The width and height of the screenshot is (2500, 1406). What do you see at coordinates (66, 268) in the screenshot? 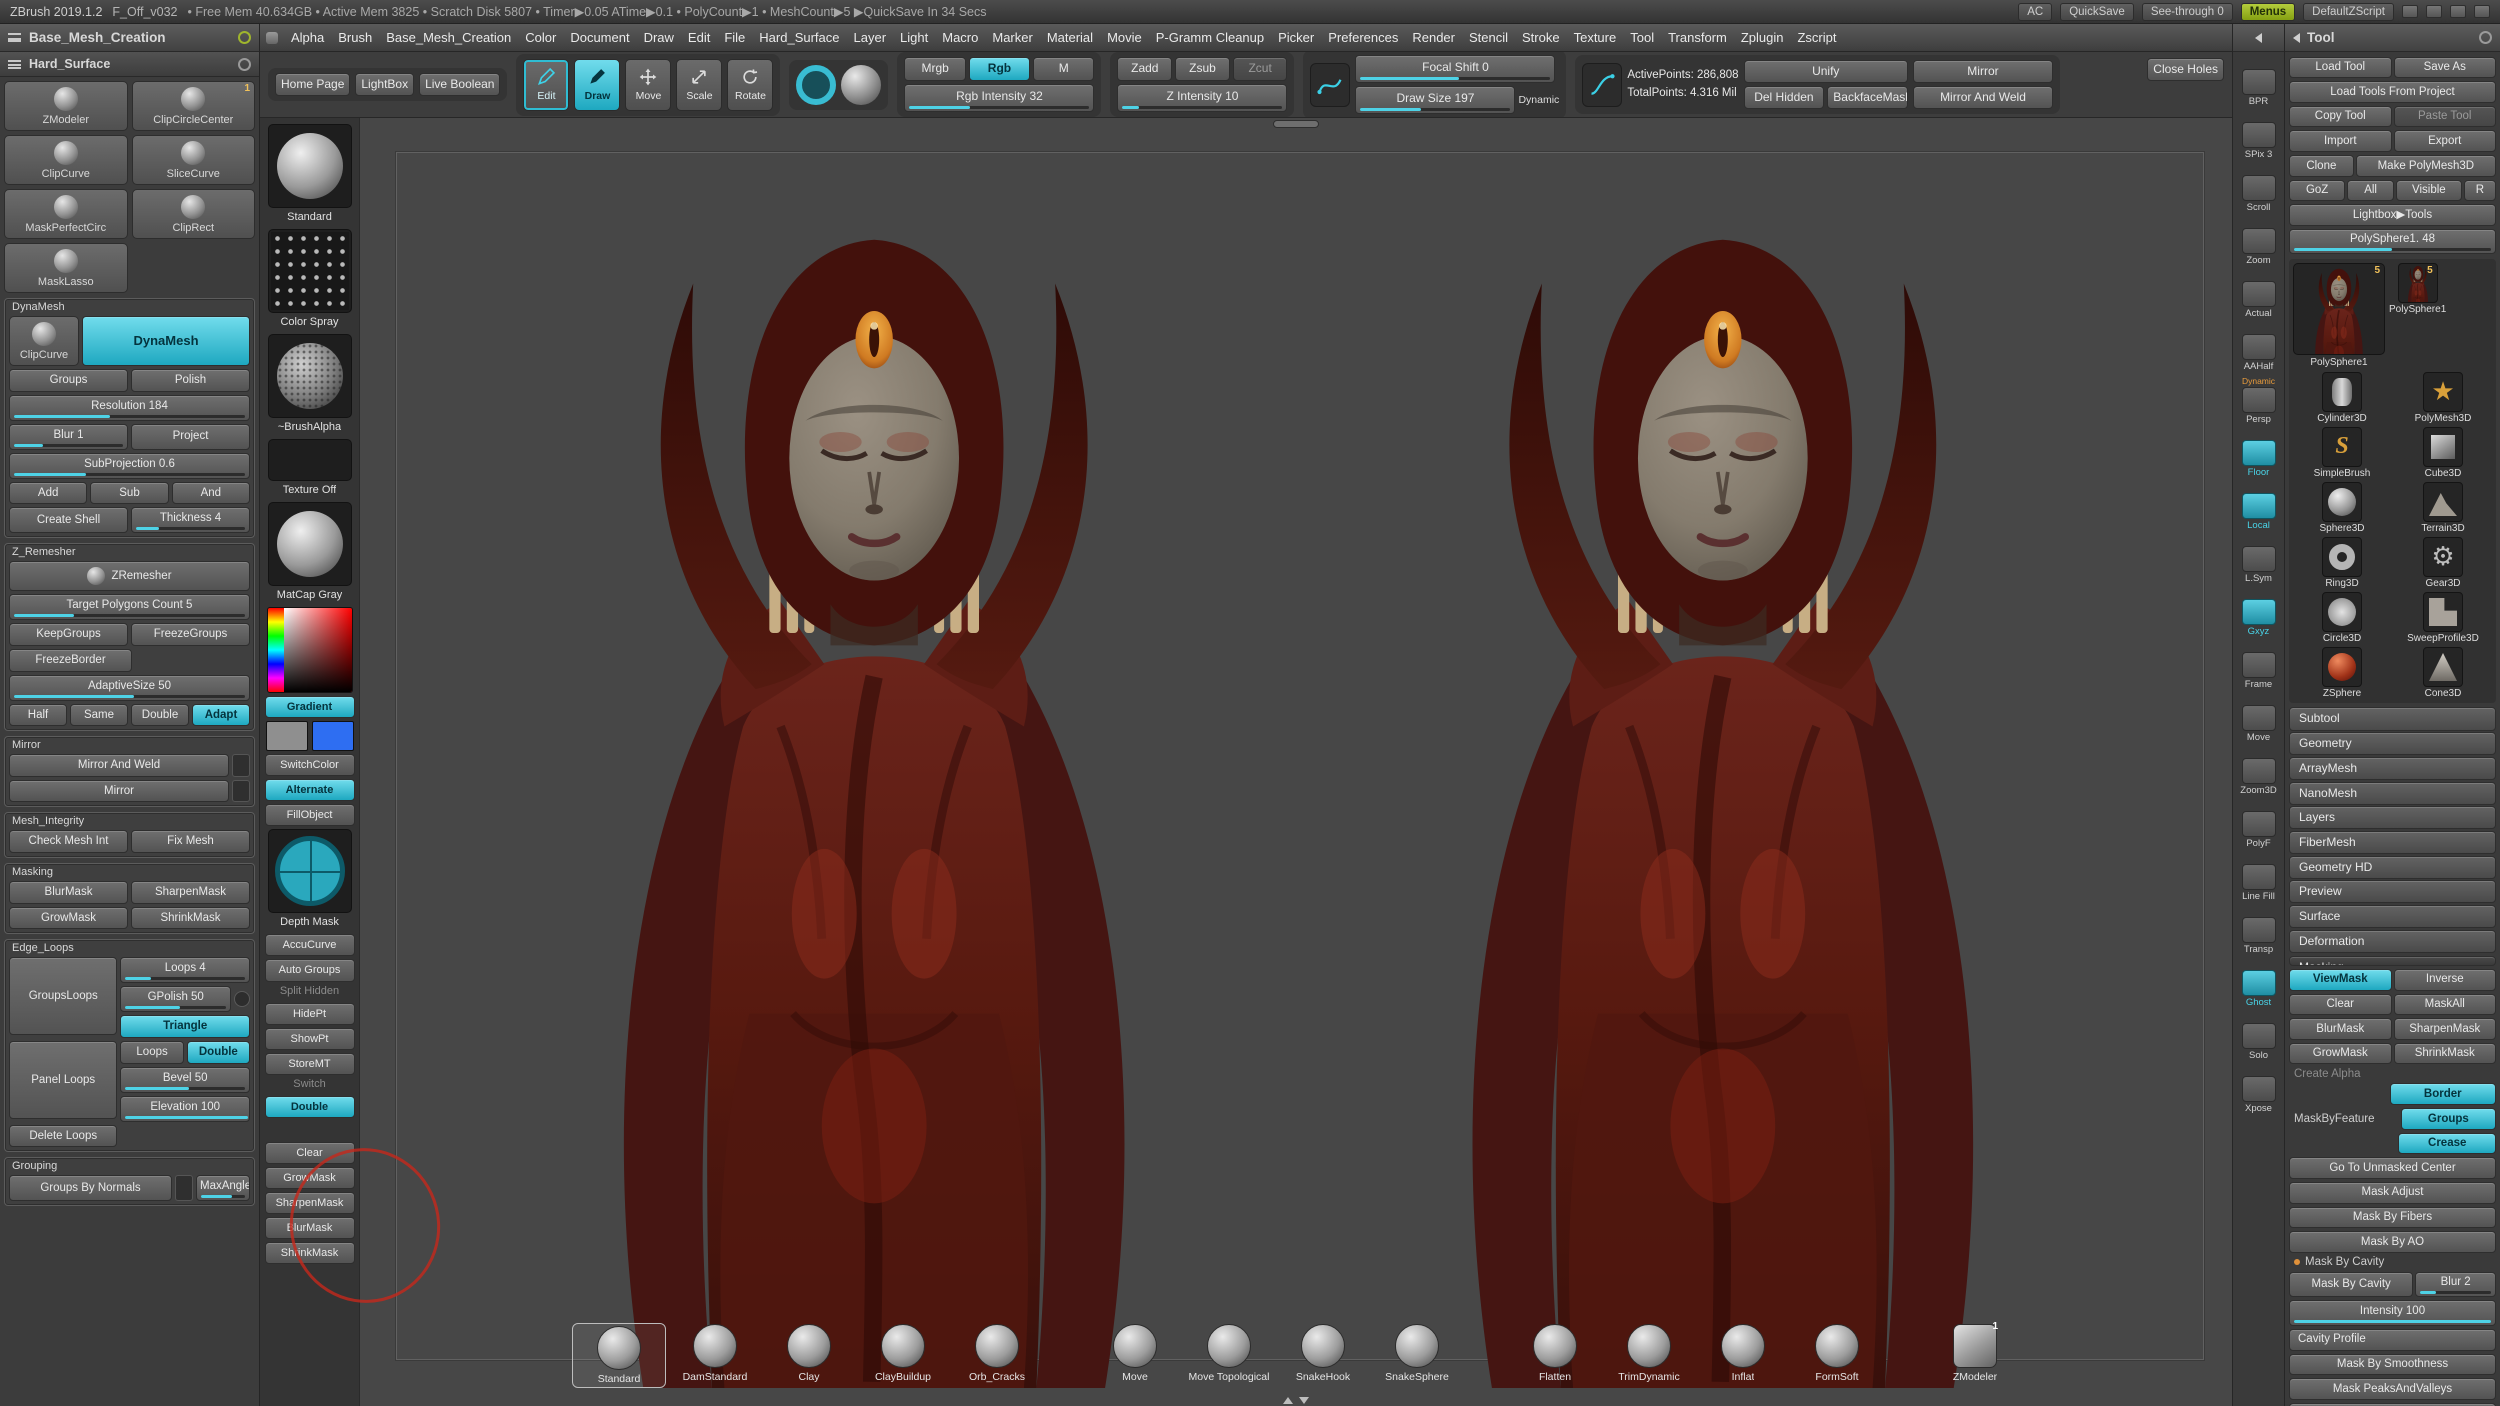
I see `palette-brush-button: MaskLasso` at bounding box center [66, 268].